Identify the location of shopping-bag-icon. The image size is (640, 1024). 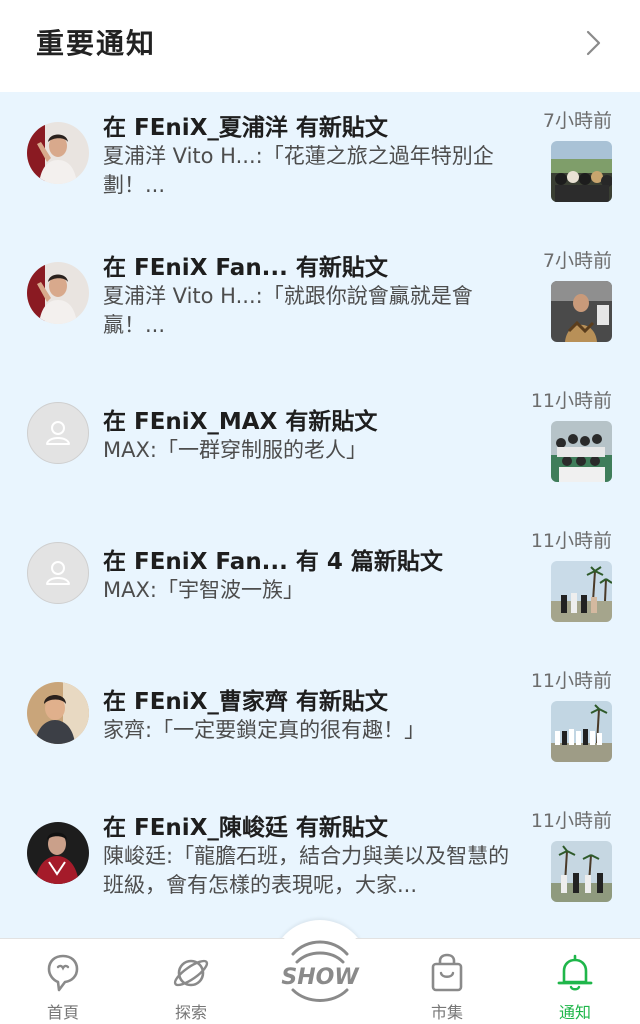
(447, 972).